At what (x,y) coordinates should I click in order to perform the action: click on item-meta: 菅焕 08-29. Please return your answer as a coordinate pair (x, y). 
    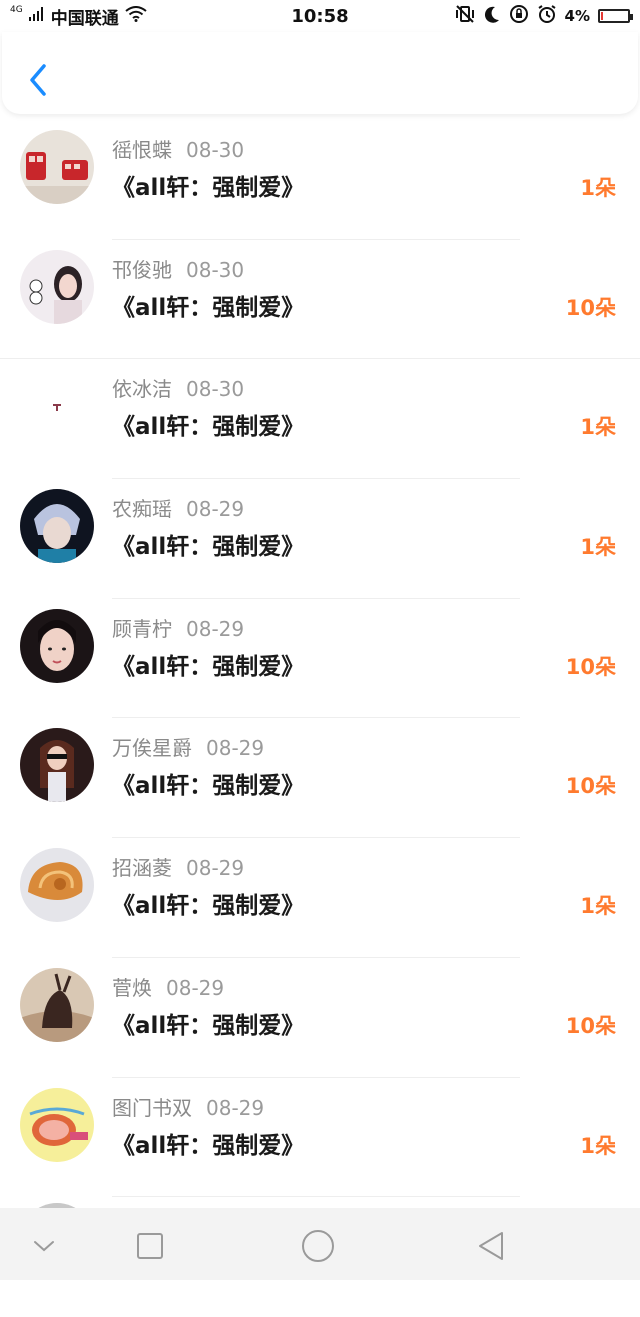
    Looking at the image, I should click on (168, 986).